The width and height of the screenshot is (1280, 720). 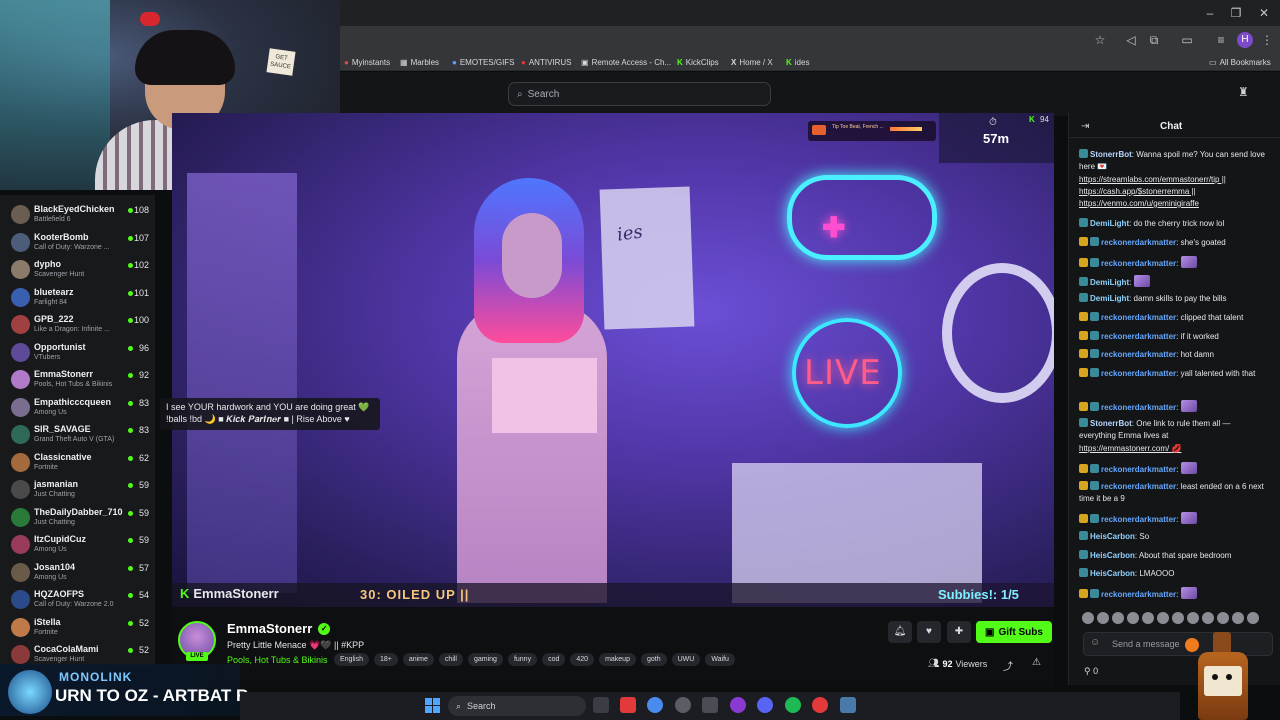 What do you see at coordinates (432, 705) in the screenshot?
I see `windows-start-icon` at bounding box center [432, 705].